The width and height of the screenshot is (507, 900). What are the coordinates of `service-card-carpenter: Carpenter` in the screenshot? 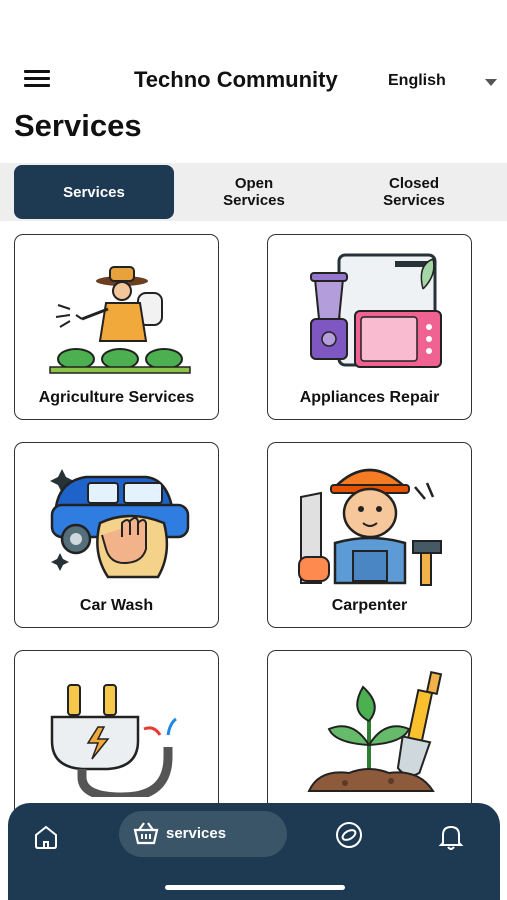 It's located at (369, 535).